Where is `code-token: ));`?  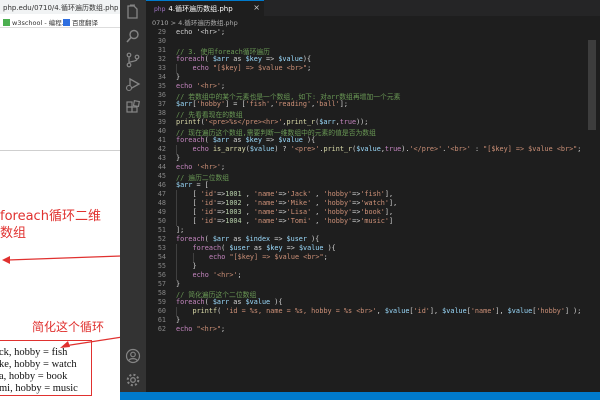 code-token: )); is located at coordinates (362, 122).